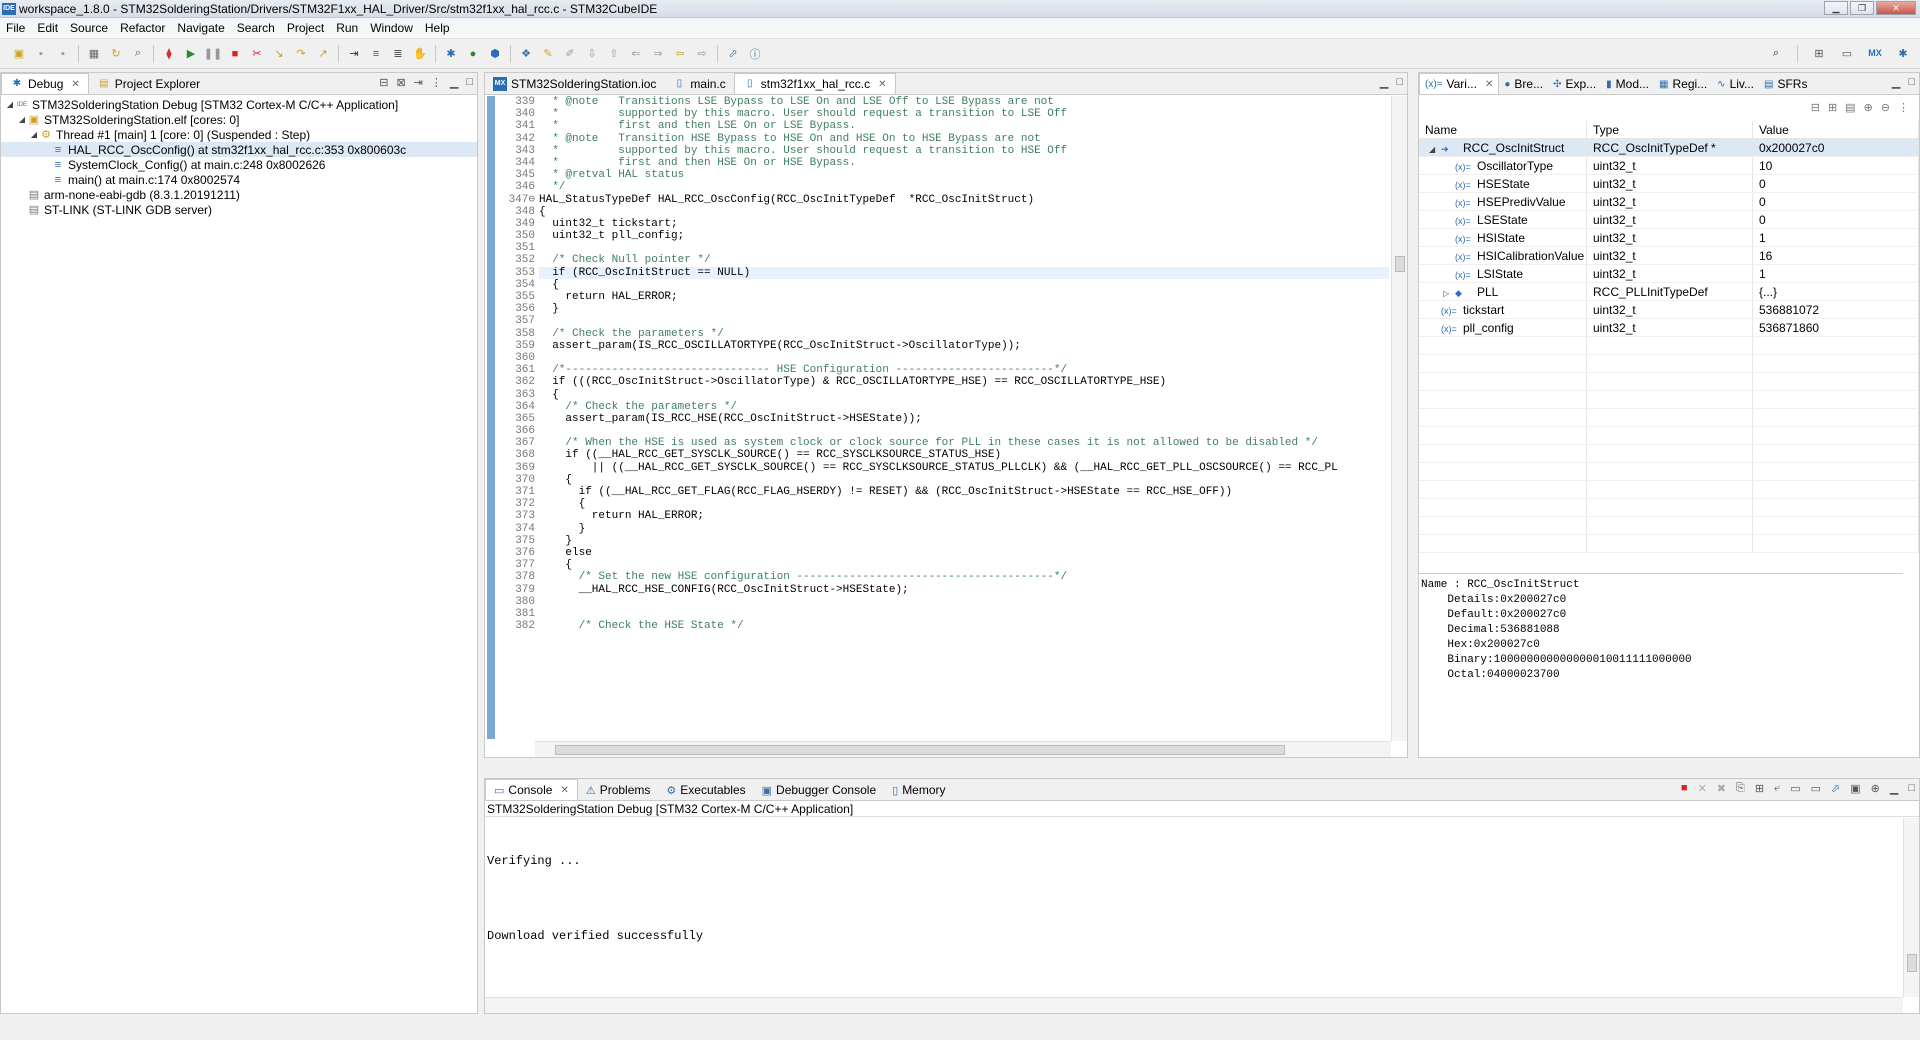 The height and width of the screenshot is (1040, 1920). What do you see at coordinates (1669, 274) in the screenshot?
I see `variable-row: (x)= LSIState uint32_t 1` at bounding box center [1669, 274].